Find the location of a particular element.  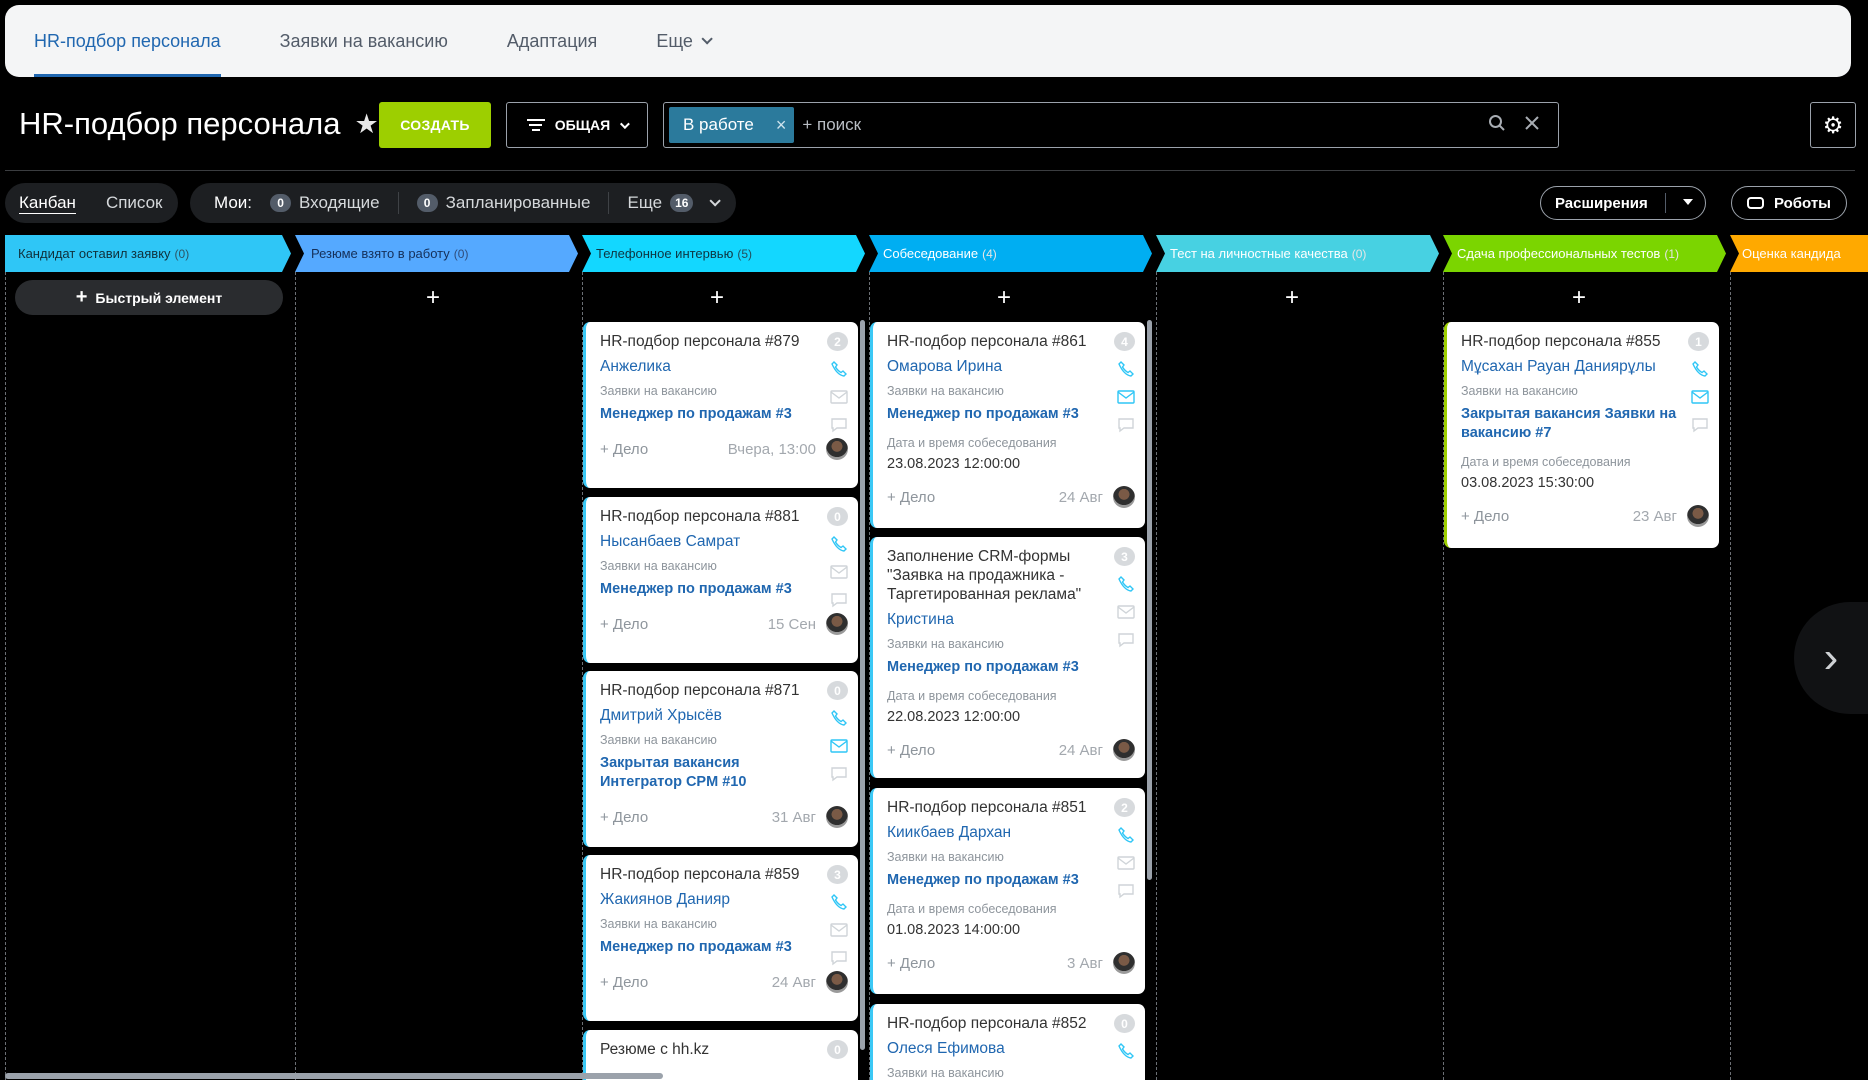

view-kanban: Канбан is located at coordinates (47, 203).